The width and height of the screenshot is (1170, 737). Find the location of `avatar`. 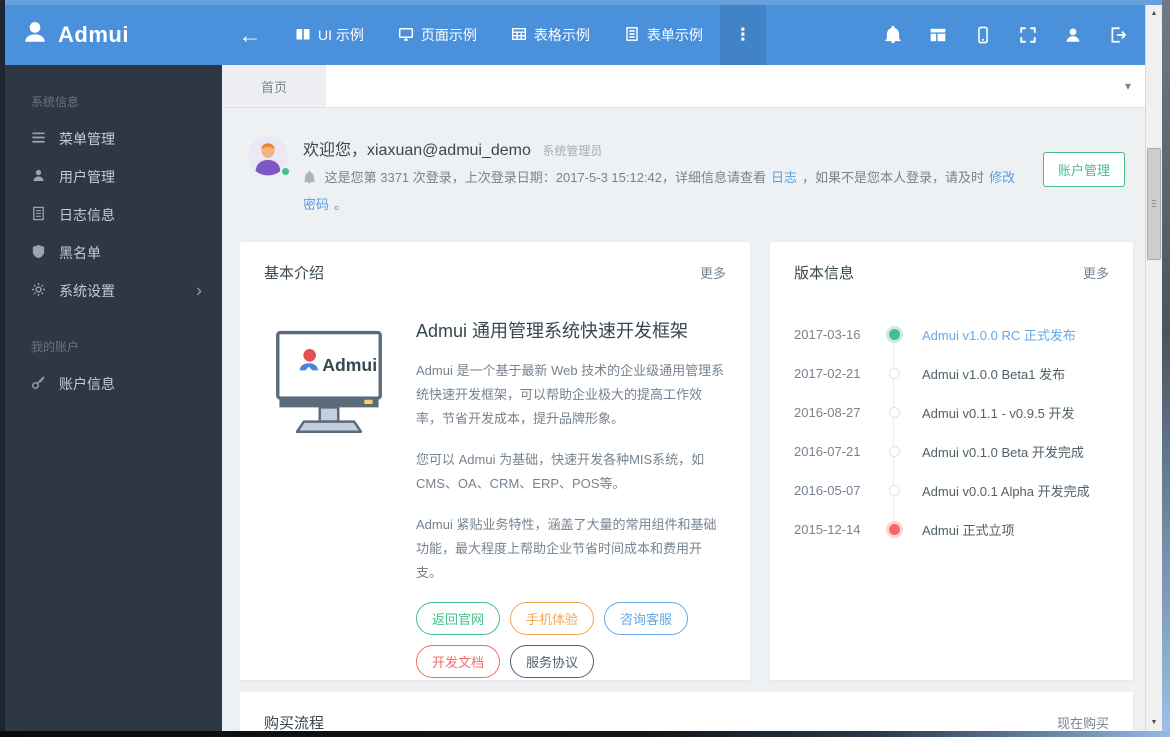

avatar is located at coordinates (269, 156).